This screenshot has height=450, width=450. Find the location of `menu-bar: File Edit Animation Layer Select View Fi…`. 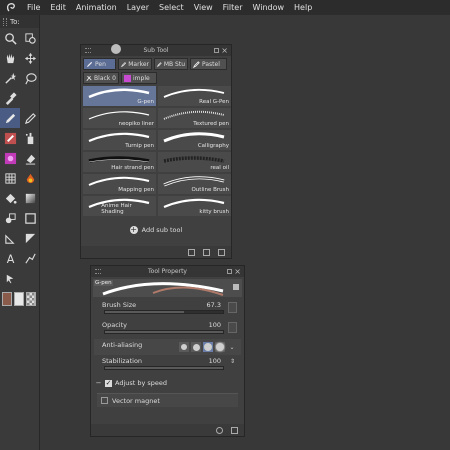

menu-bar: File Edit Animation Layer Select View Fi… is located at coordinates (225, 7).